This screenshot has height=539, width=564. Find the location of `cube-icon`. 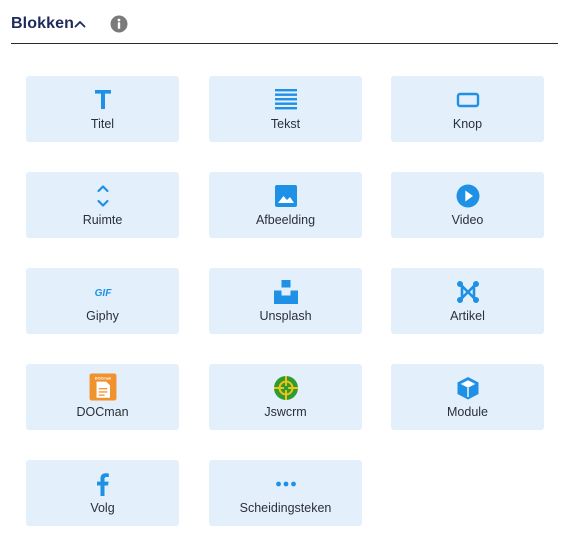

cube-icon is located at coordinates (467, 388).